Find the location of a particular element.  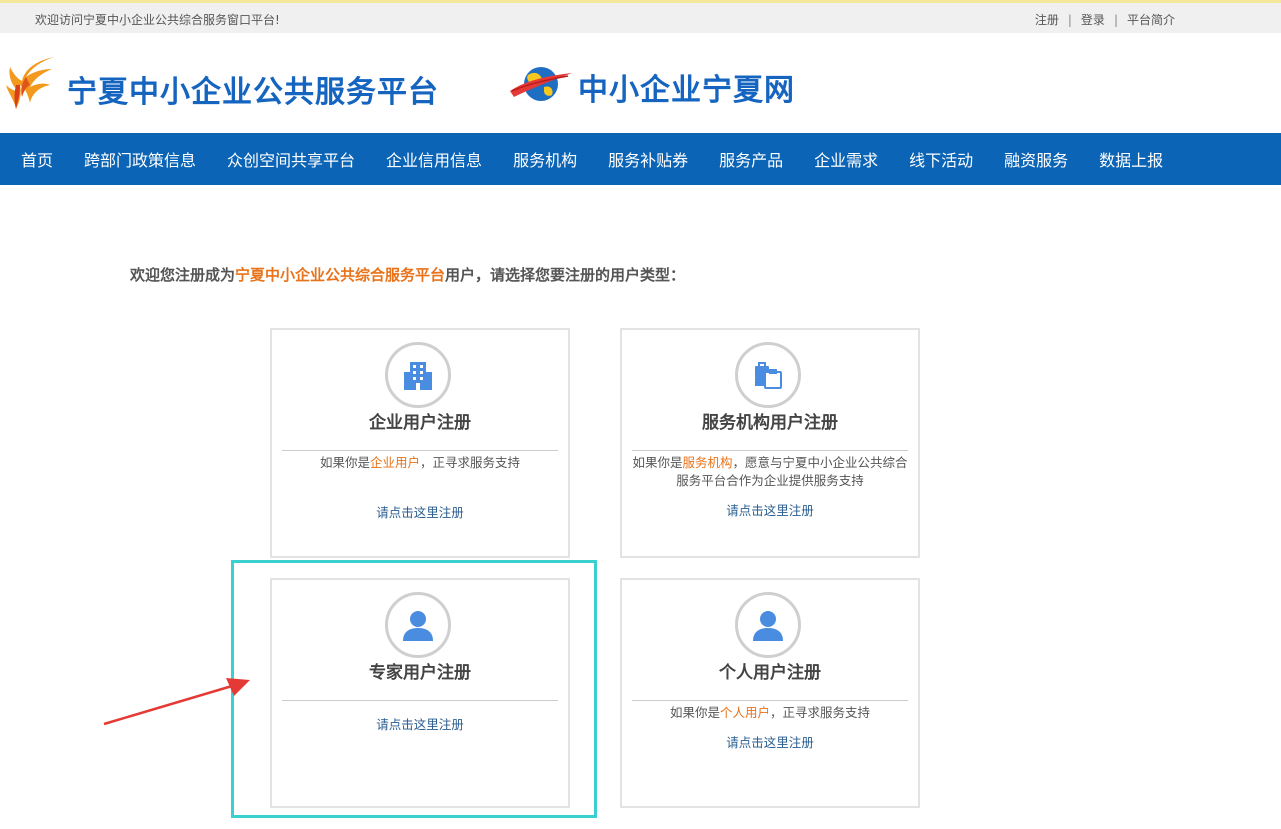

nav-service-agency: 服务机构 is located at coordinates (545, 159).